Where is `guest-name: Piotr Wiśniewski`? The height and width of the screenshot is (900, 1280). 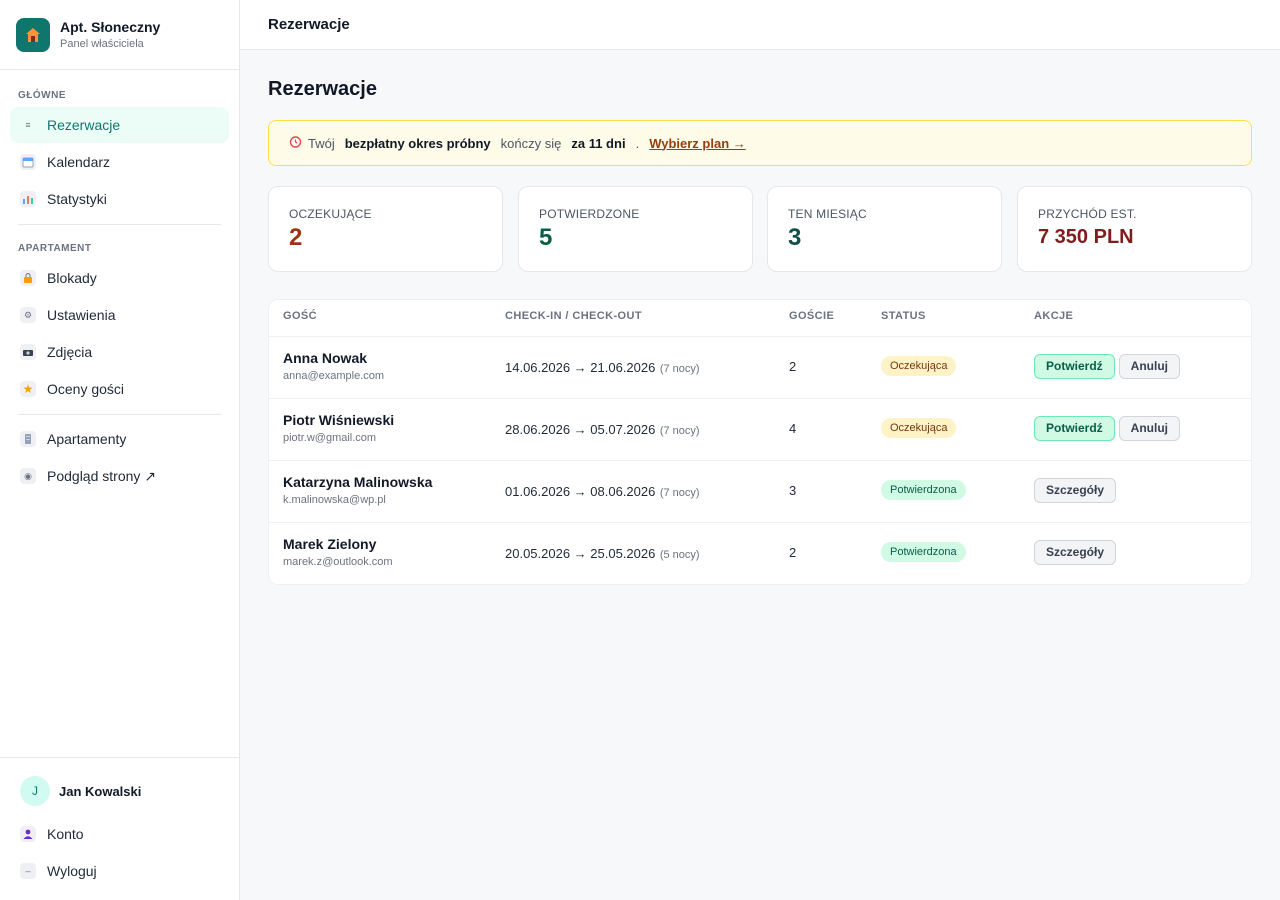 guest-name: Piotr Wiśniewski is located at coordinates (339, 420).